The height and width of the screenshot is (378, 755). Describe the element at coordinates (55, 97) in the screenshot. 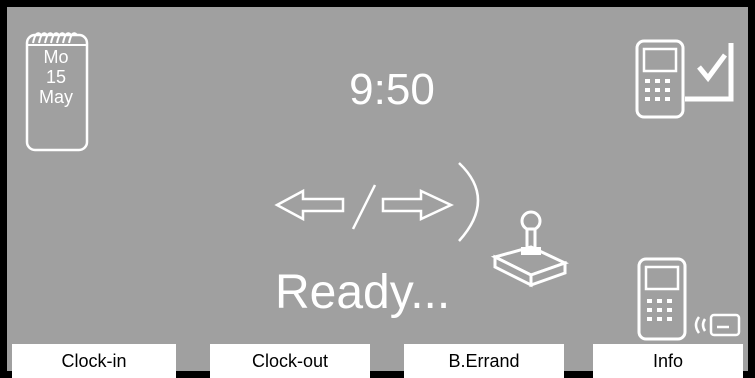

I see `calendar-month: May` at that location.